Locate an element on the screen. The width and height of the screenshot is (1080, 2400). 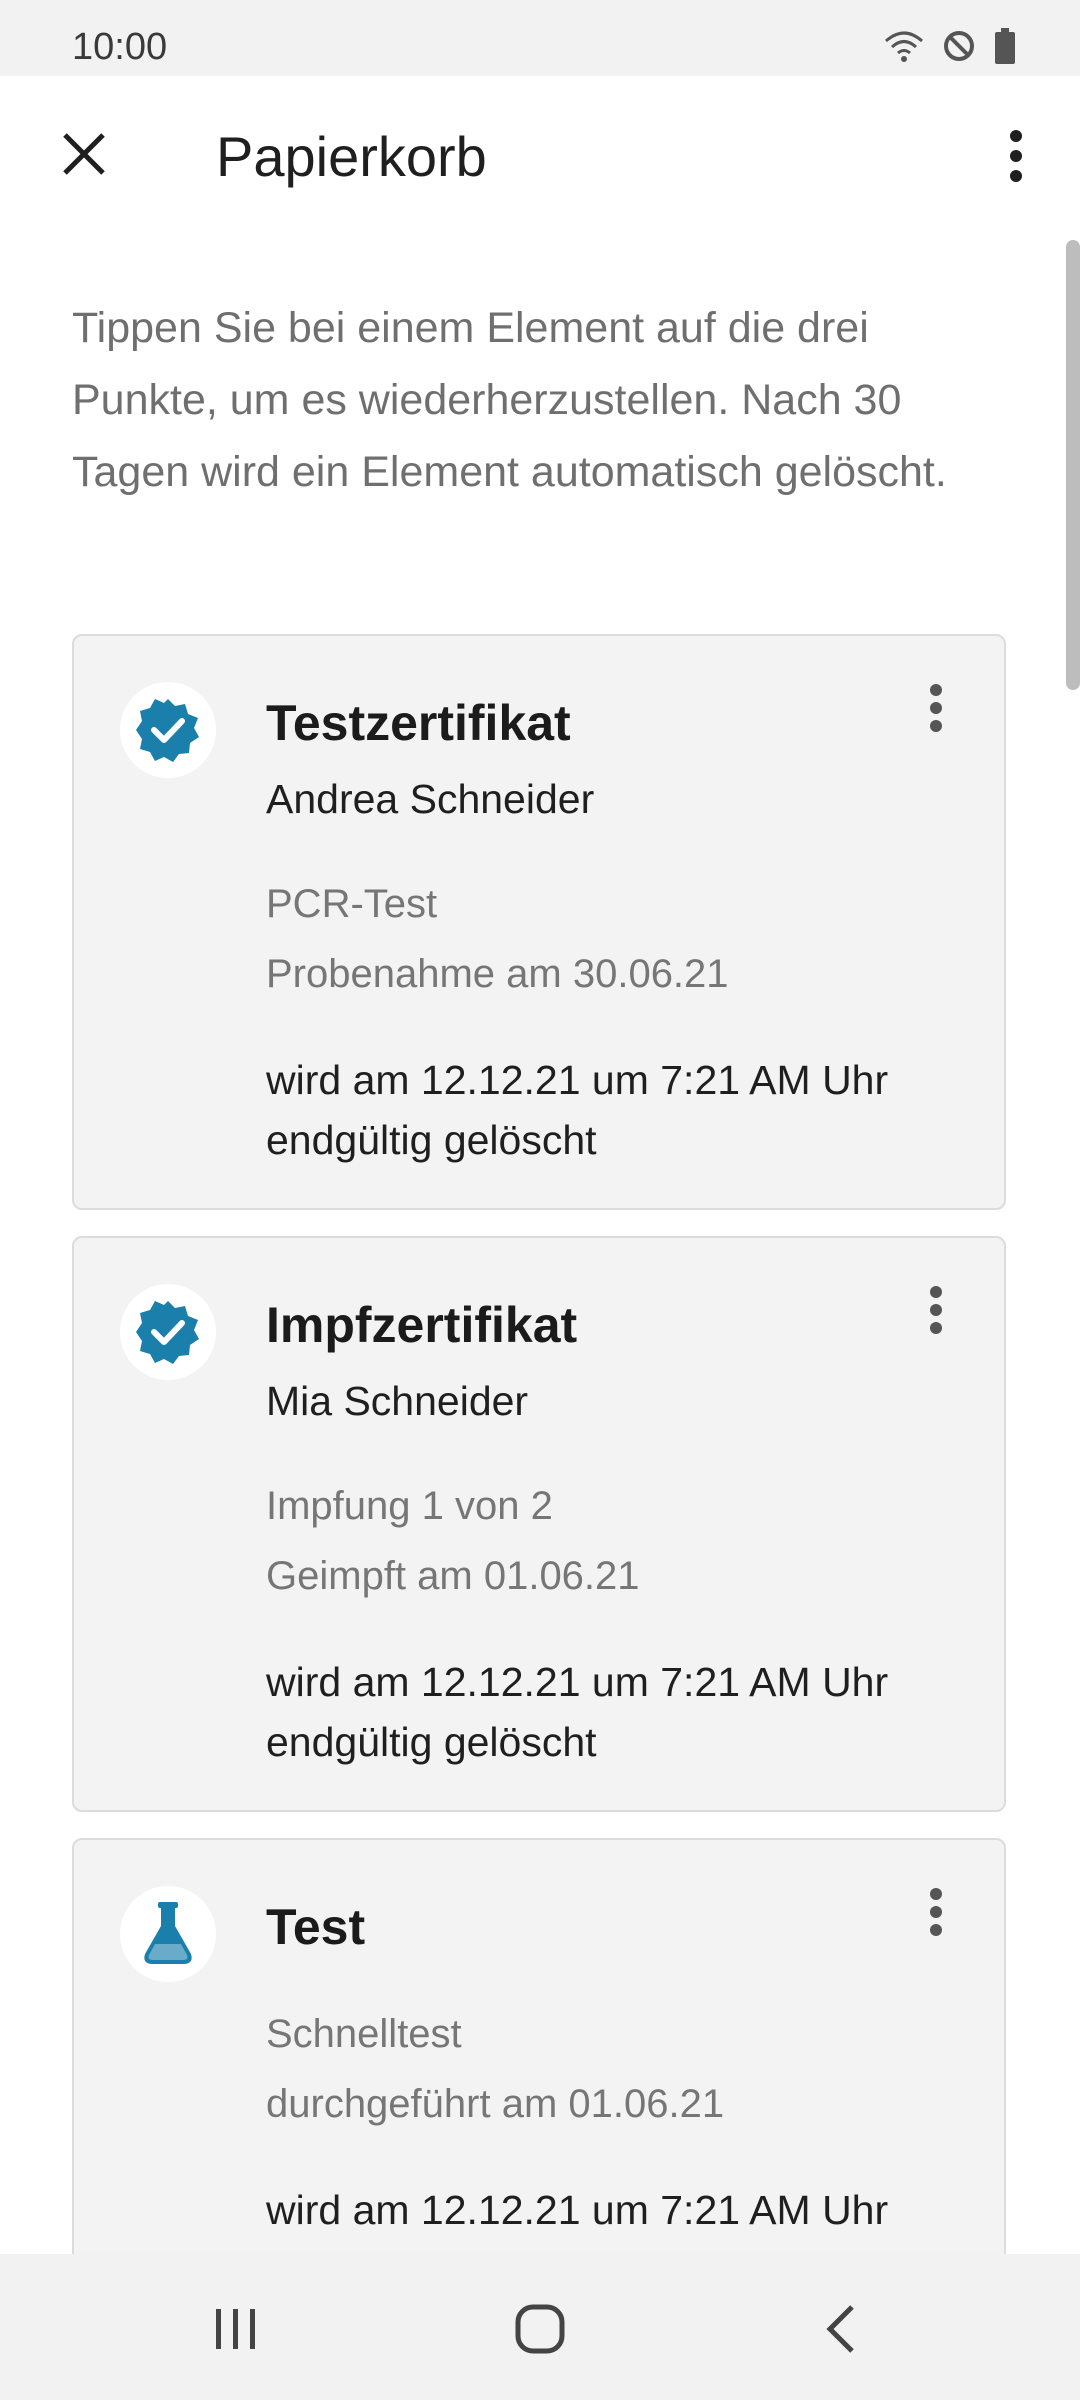
home-button is located at coordinates (540, 2329).